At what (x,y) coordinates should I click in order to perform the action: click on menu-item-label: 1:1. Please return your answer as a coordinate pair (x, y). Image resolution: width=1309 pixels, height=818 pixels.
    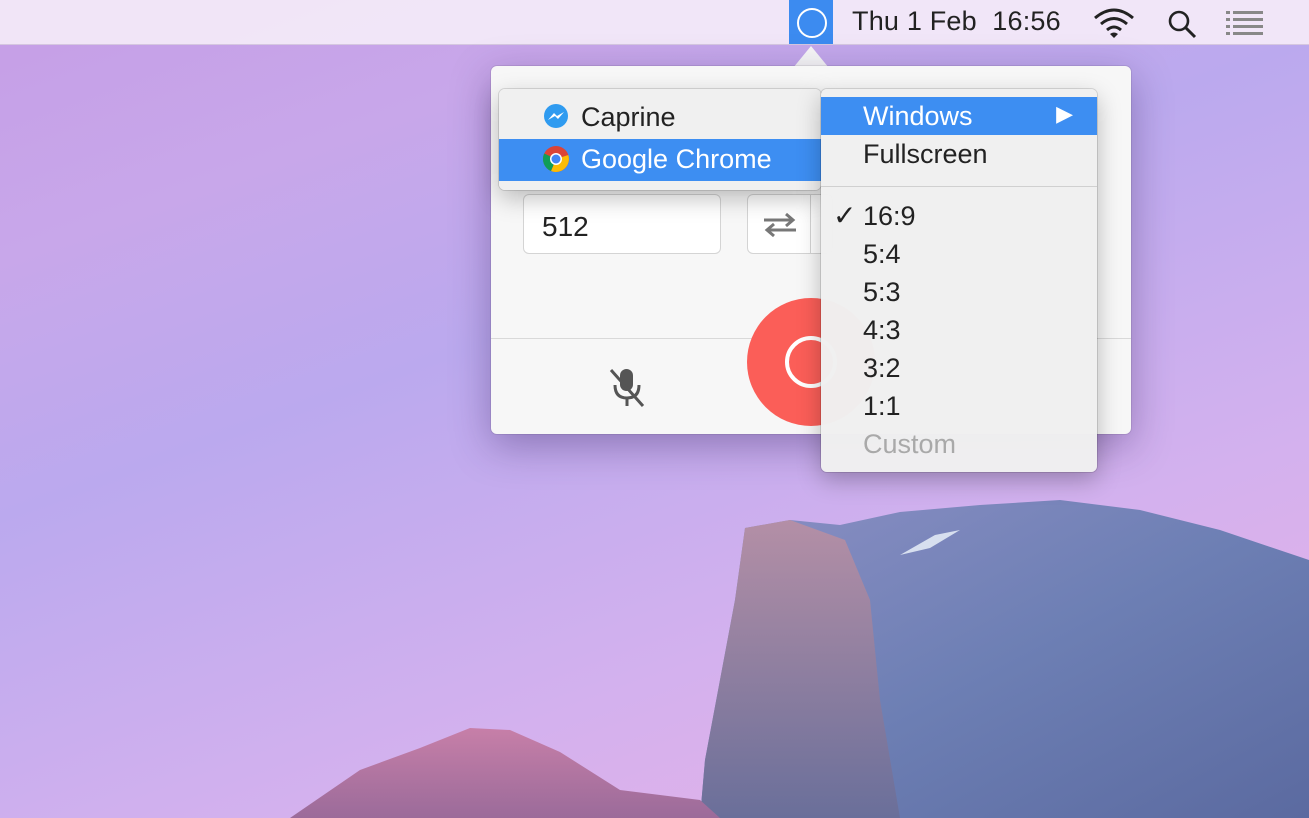
    Looking at the image, I should click on (882, 406).